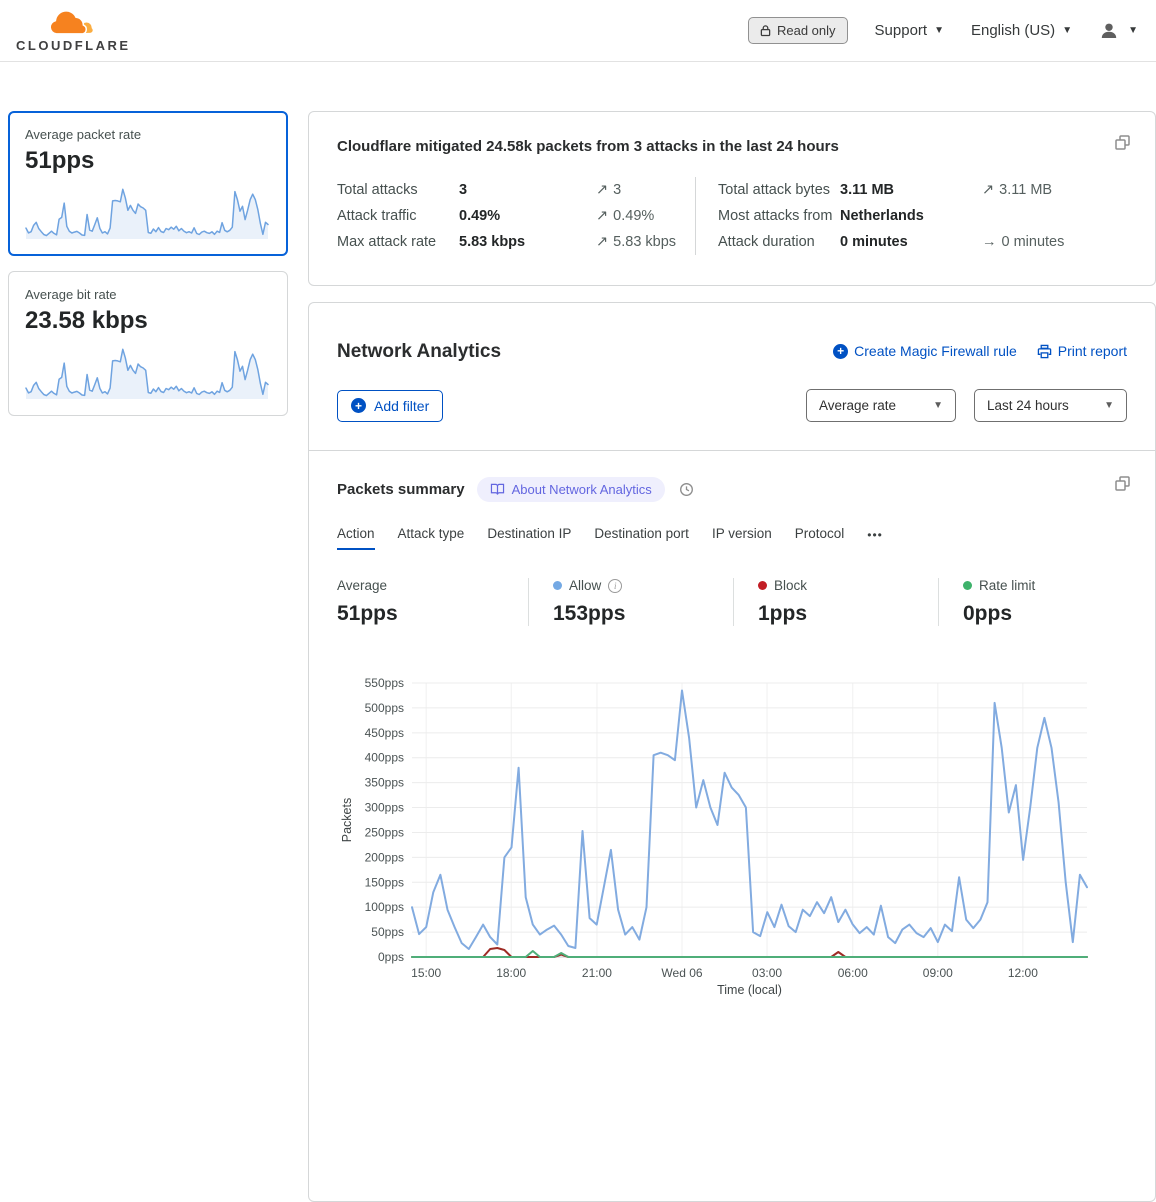  I want to click on stat-row-total-attack-bytes: Total attack bytes 3.11 MB ↗ 3.11 MB, so click(922, 190).